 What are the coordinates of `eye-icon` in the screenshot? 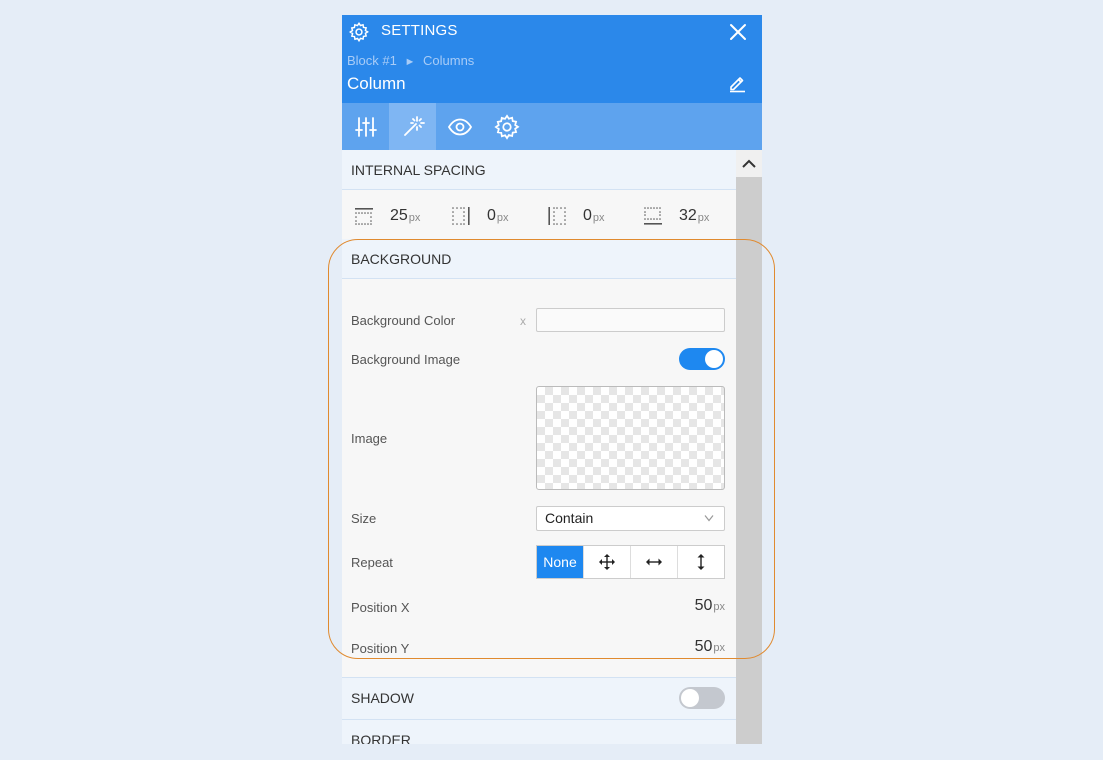 It's located at (459, 126).